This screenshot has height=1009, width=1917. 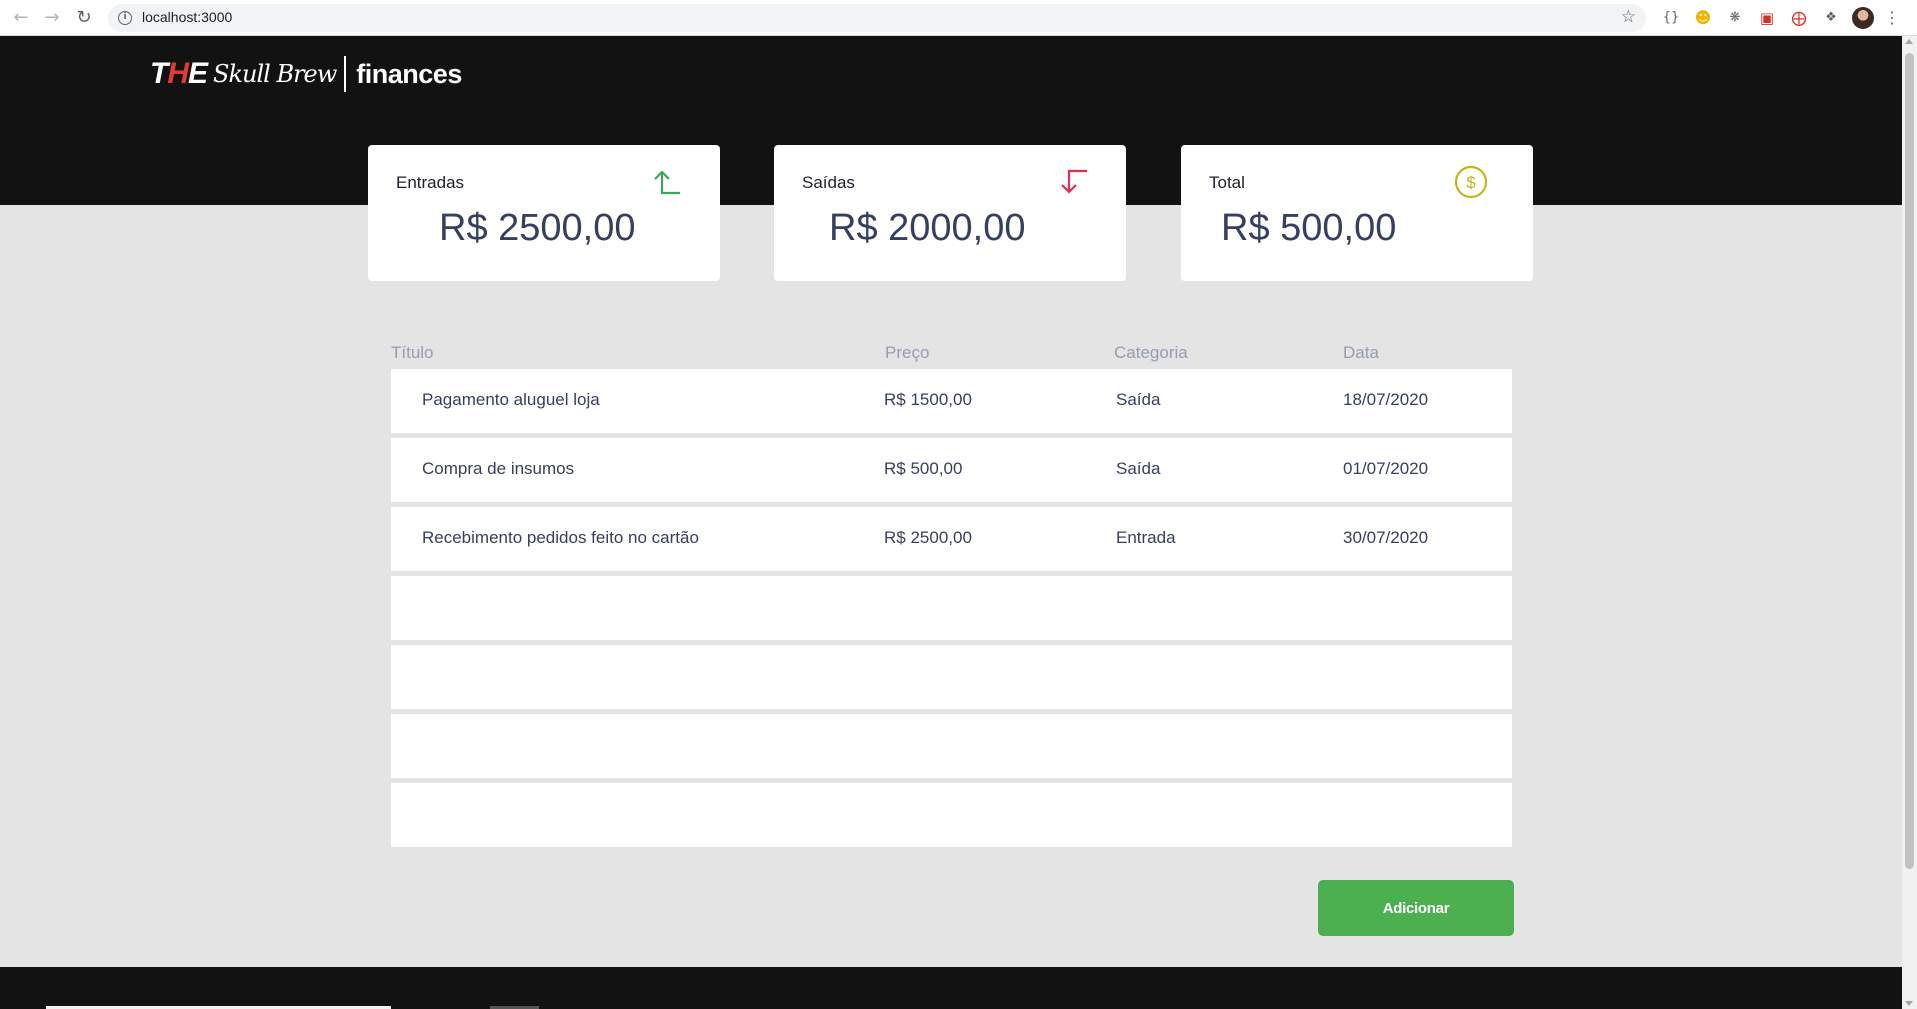 What do you see at coordinates (1735, 18) in the screenshot?
I see `bug-extension-icon: ❋` at bounding box center [1735, 18].